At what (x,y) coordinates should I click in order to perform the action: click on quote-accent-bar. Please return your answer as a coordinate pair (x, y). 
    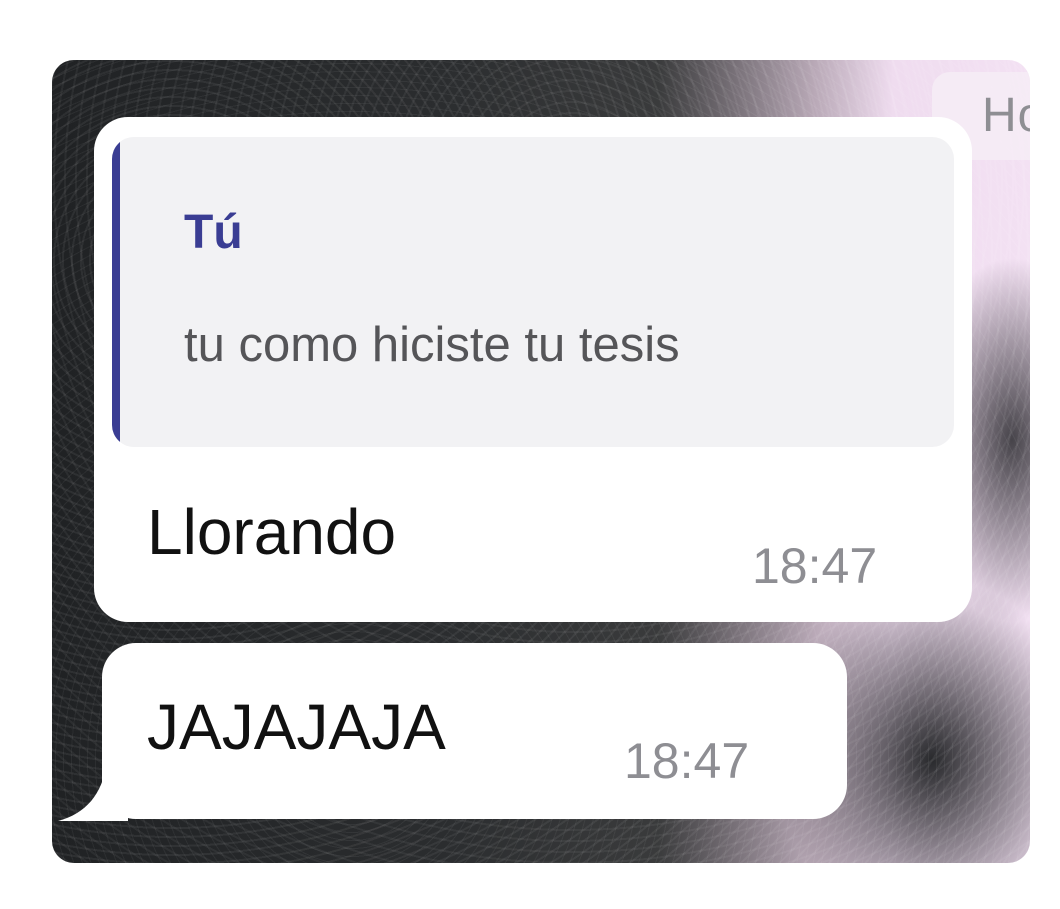
    Looking at the image, I should click on (116, 292).